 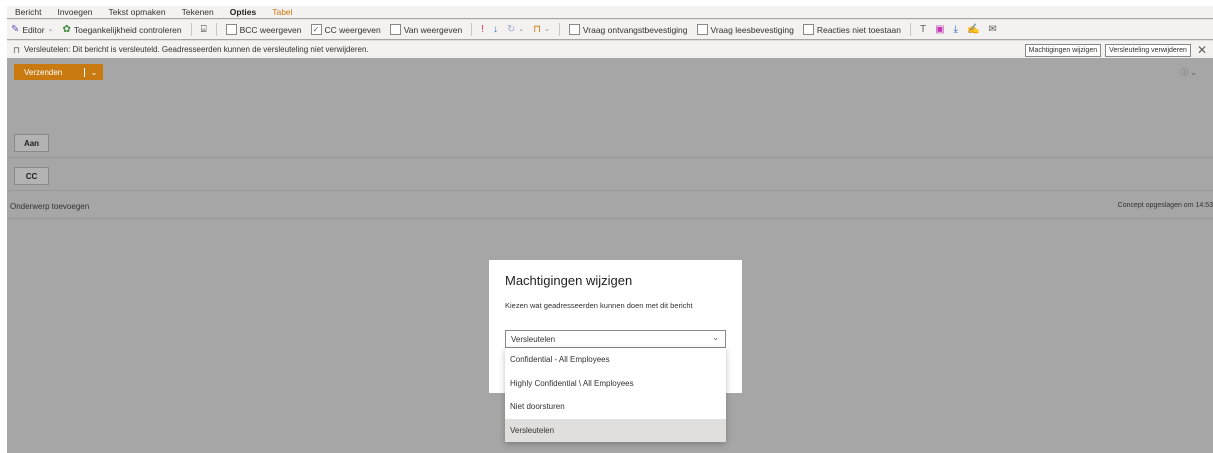 I want to click on send-button: Verzenden ⌄, so click(x=58, y=72).